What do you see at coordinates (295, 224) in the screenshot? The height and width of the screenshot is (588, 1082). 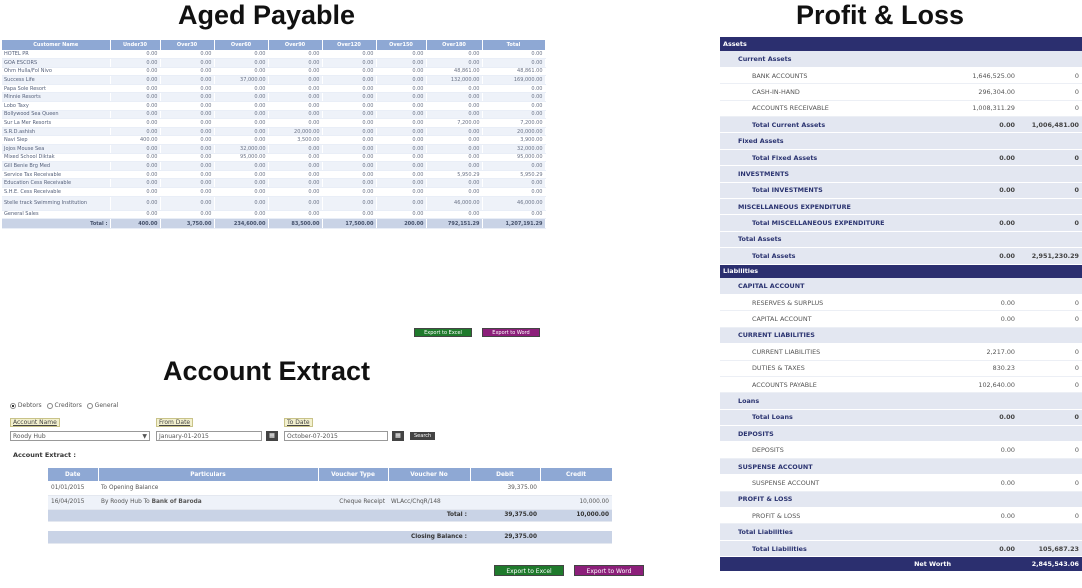 I see `total-amount-cell: 83,500.00` at bounding box center [295, 224].